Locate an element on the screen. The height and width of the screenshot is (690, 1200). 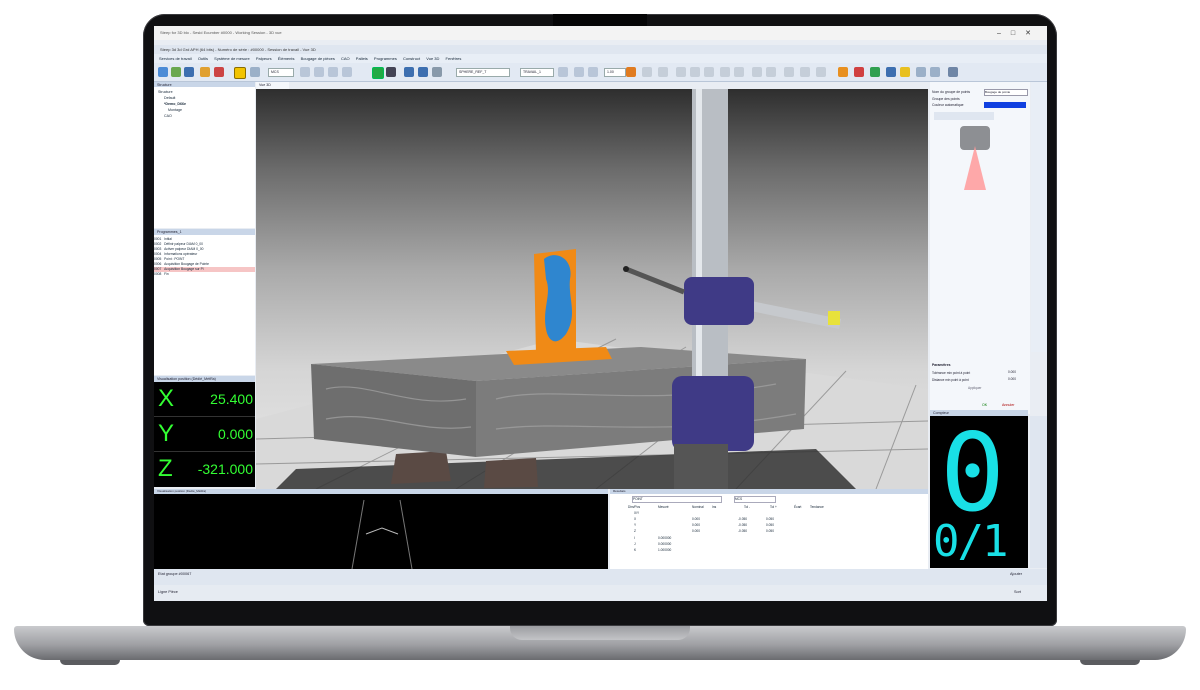
counter-tools is located at coordinates (1038, 492).